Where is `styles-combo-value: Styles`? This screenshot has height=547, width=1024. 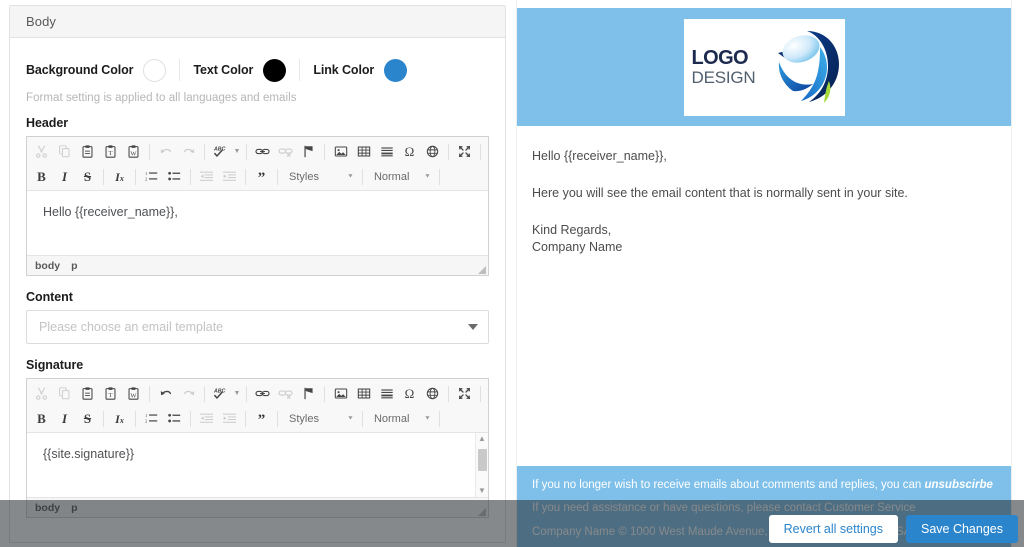
styles-combo-value: Styles is located at coordinates (304, 176).